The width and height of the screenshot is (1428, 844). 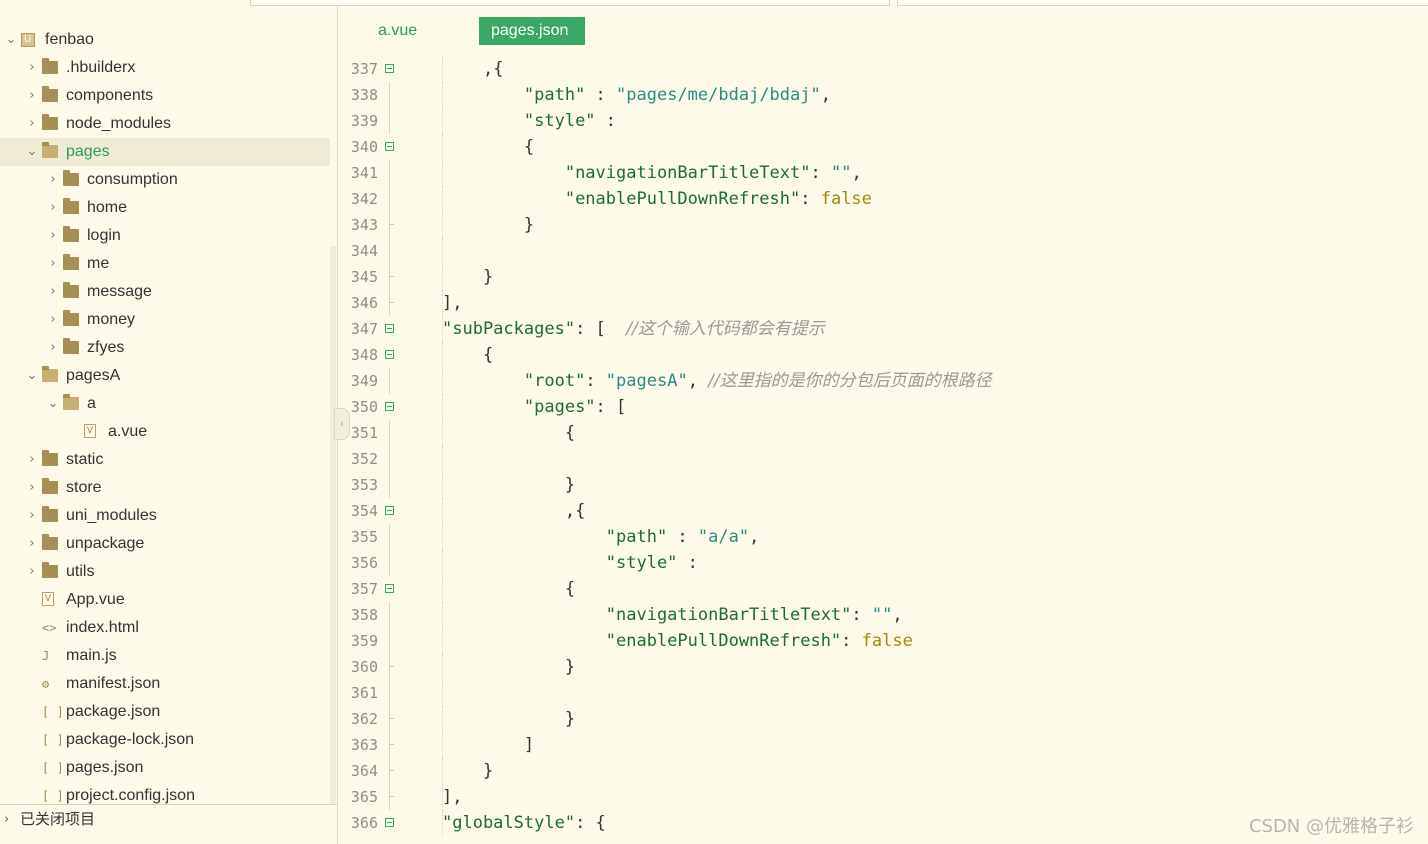 What do you see at coordinates (1331, 826) in the screenshot?
I see `watermark: CSDN @优雅格子衫` at bounding box center [1331, 826].